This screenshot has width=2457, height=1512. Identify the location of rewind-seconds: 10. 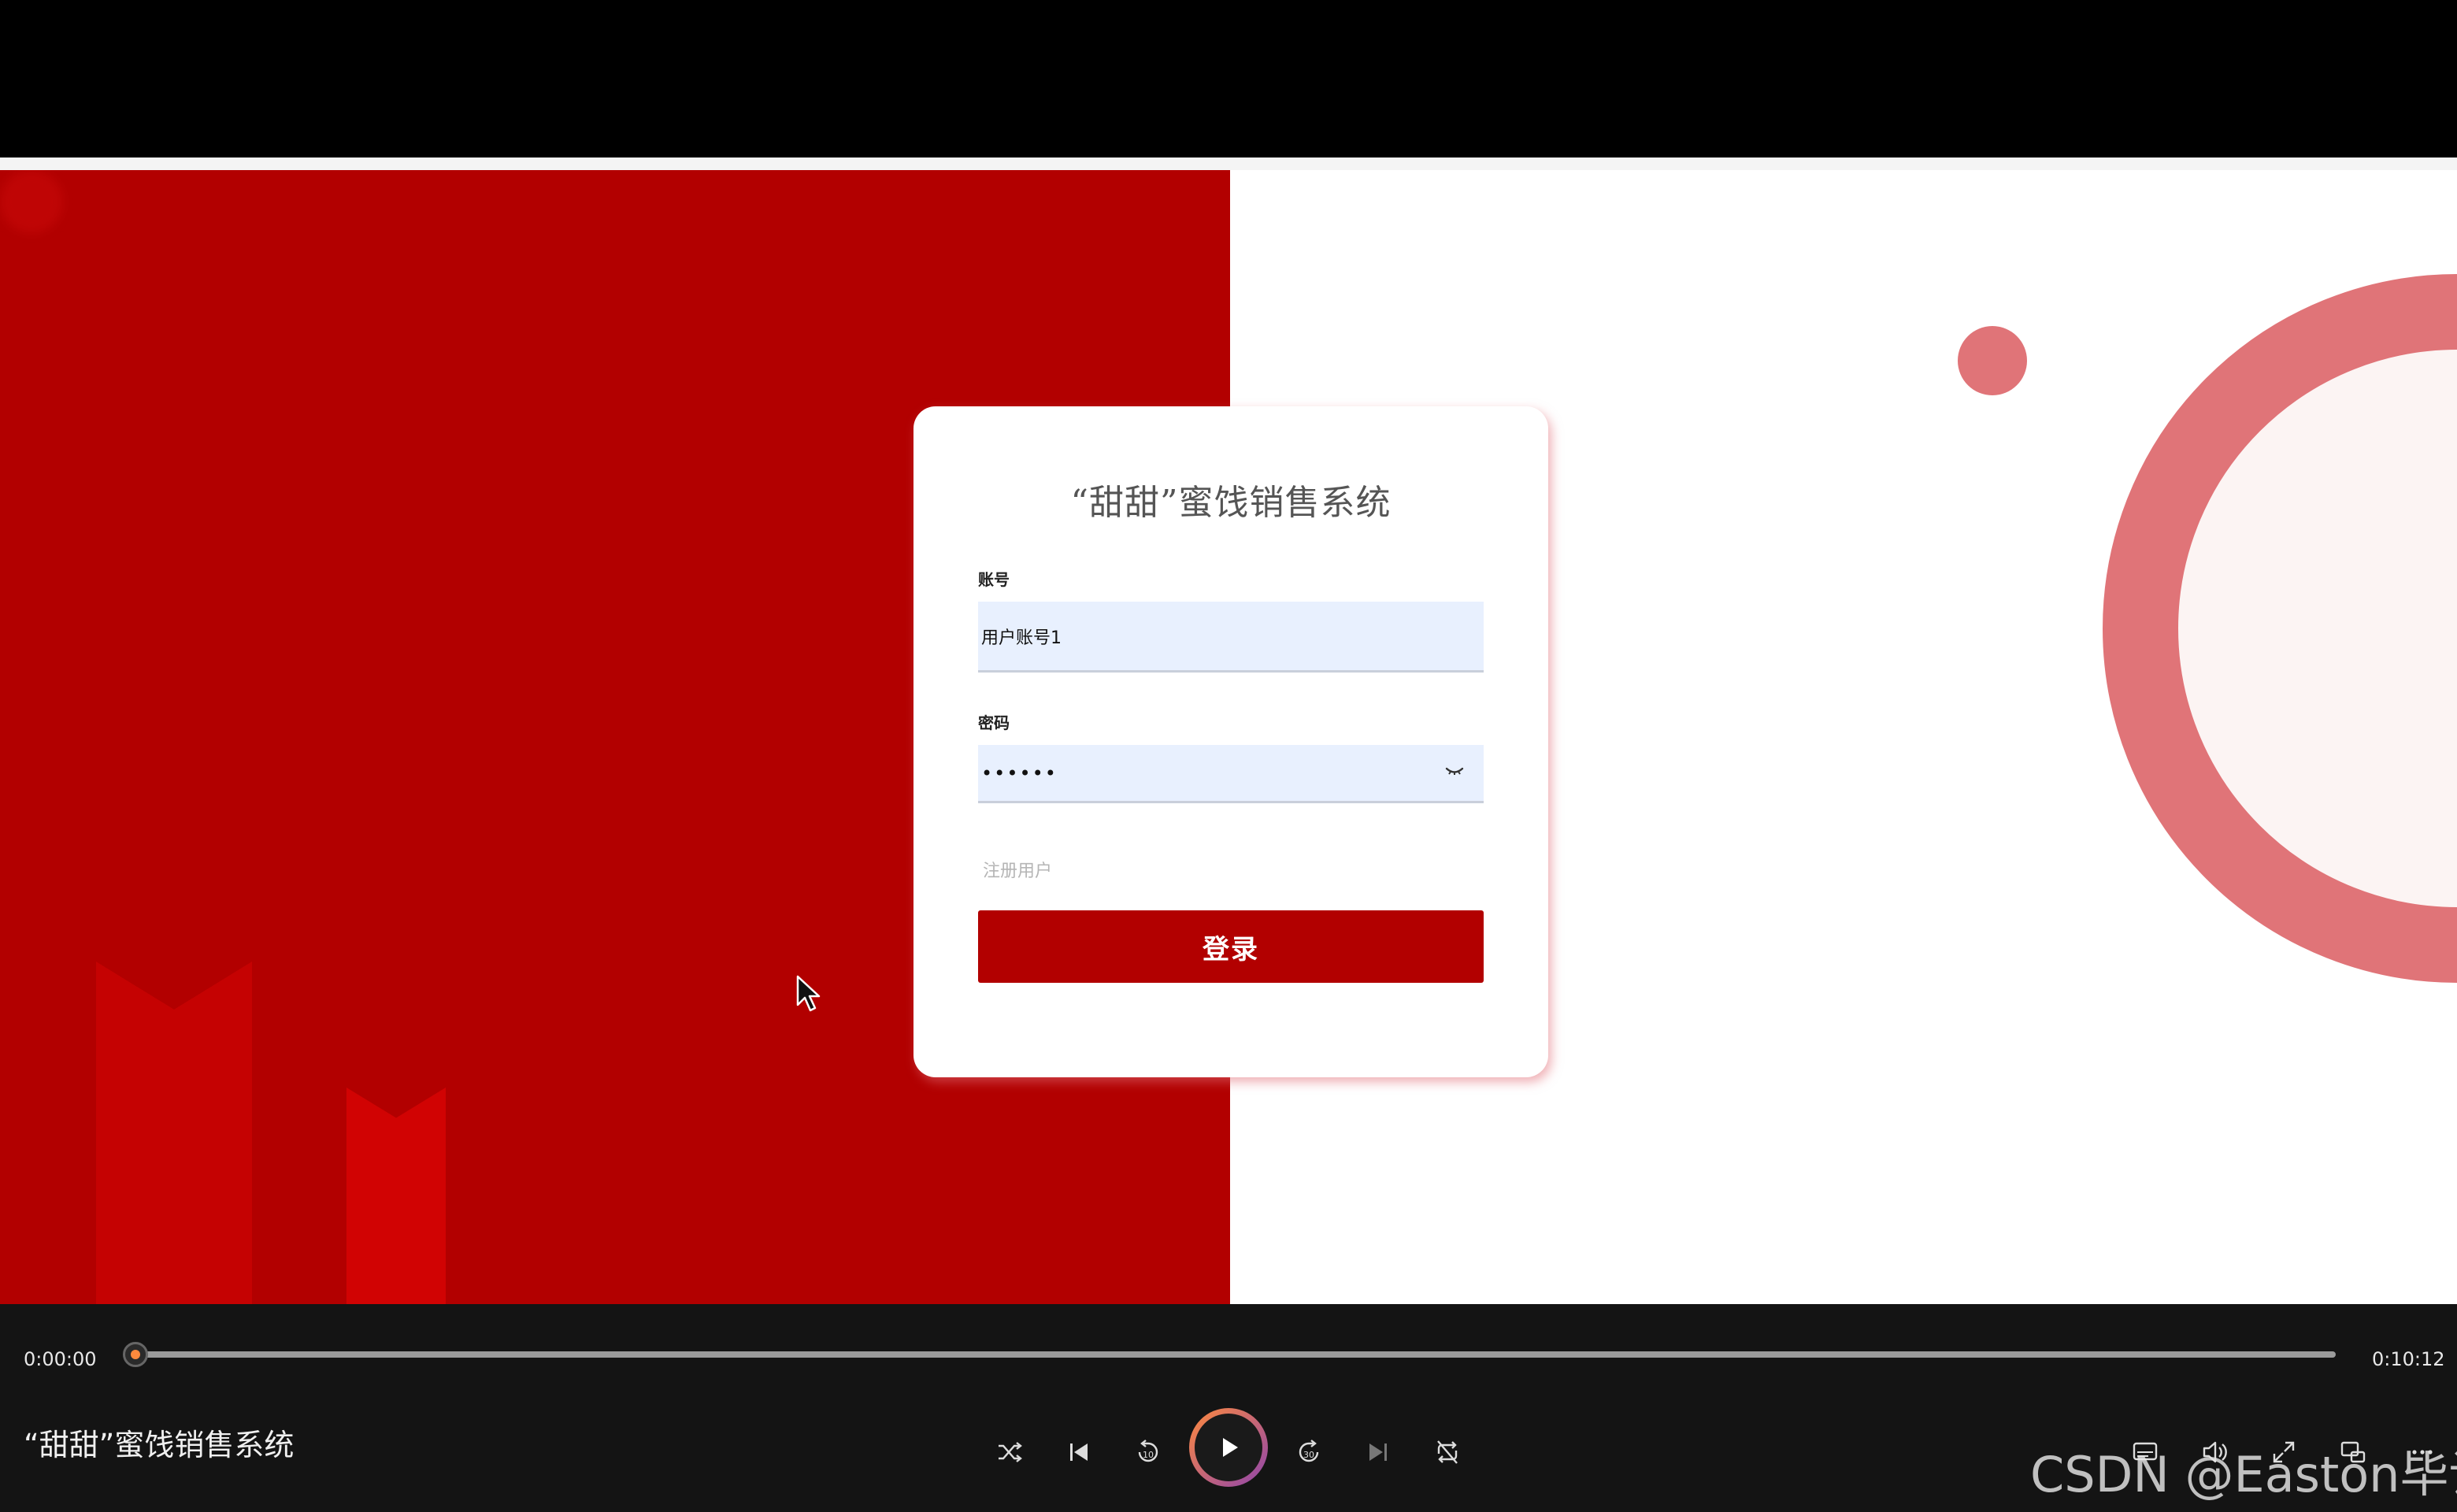
(1148, 1455).